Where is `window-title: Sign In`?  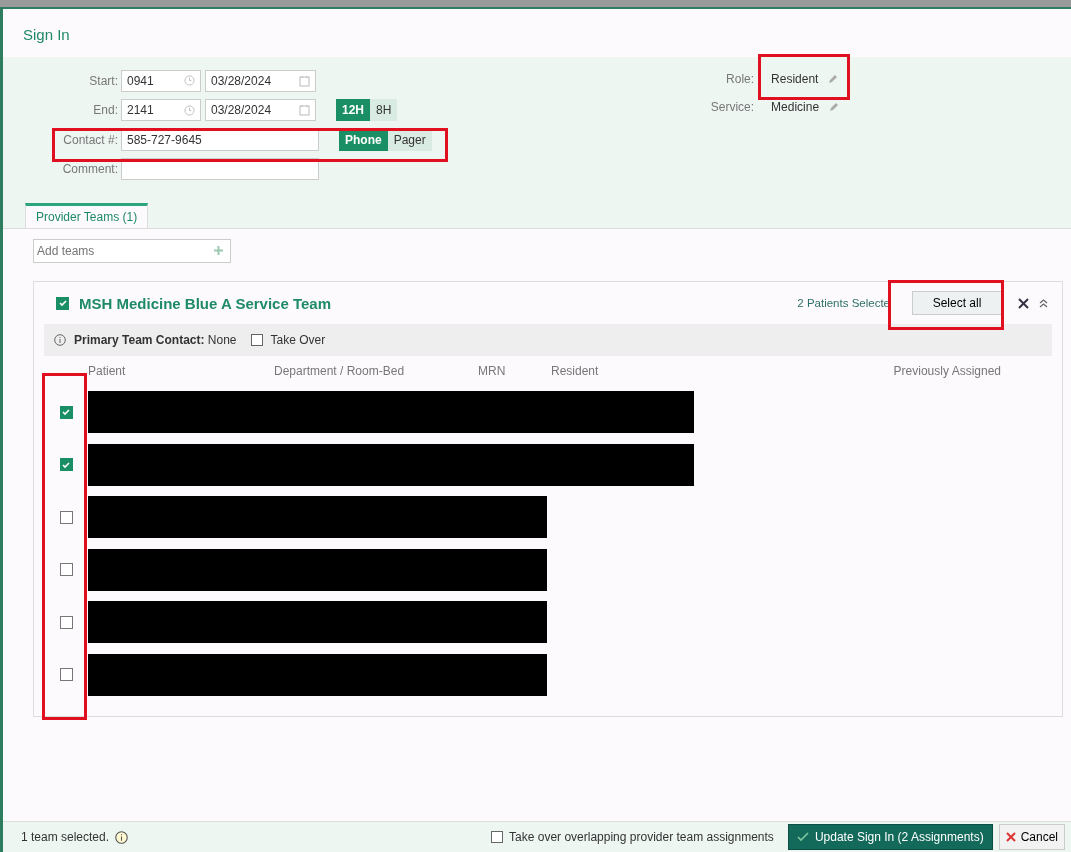 window-title: Sign In is located at coordinates (537, 33).